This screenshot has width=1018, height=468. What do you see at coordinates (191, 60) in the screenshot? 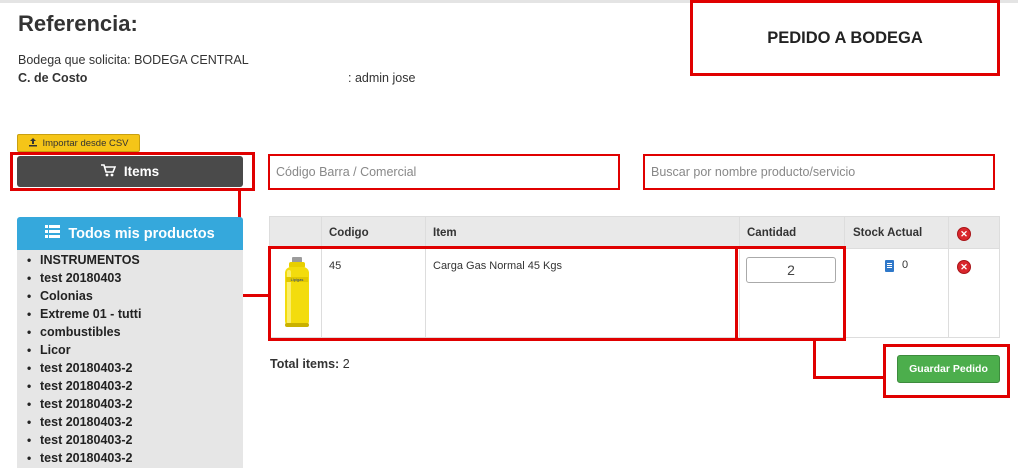
I see `bodega-value: BODEGA CENTRAL` at bounding box center [191, 60].